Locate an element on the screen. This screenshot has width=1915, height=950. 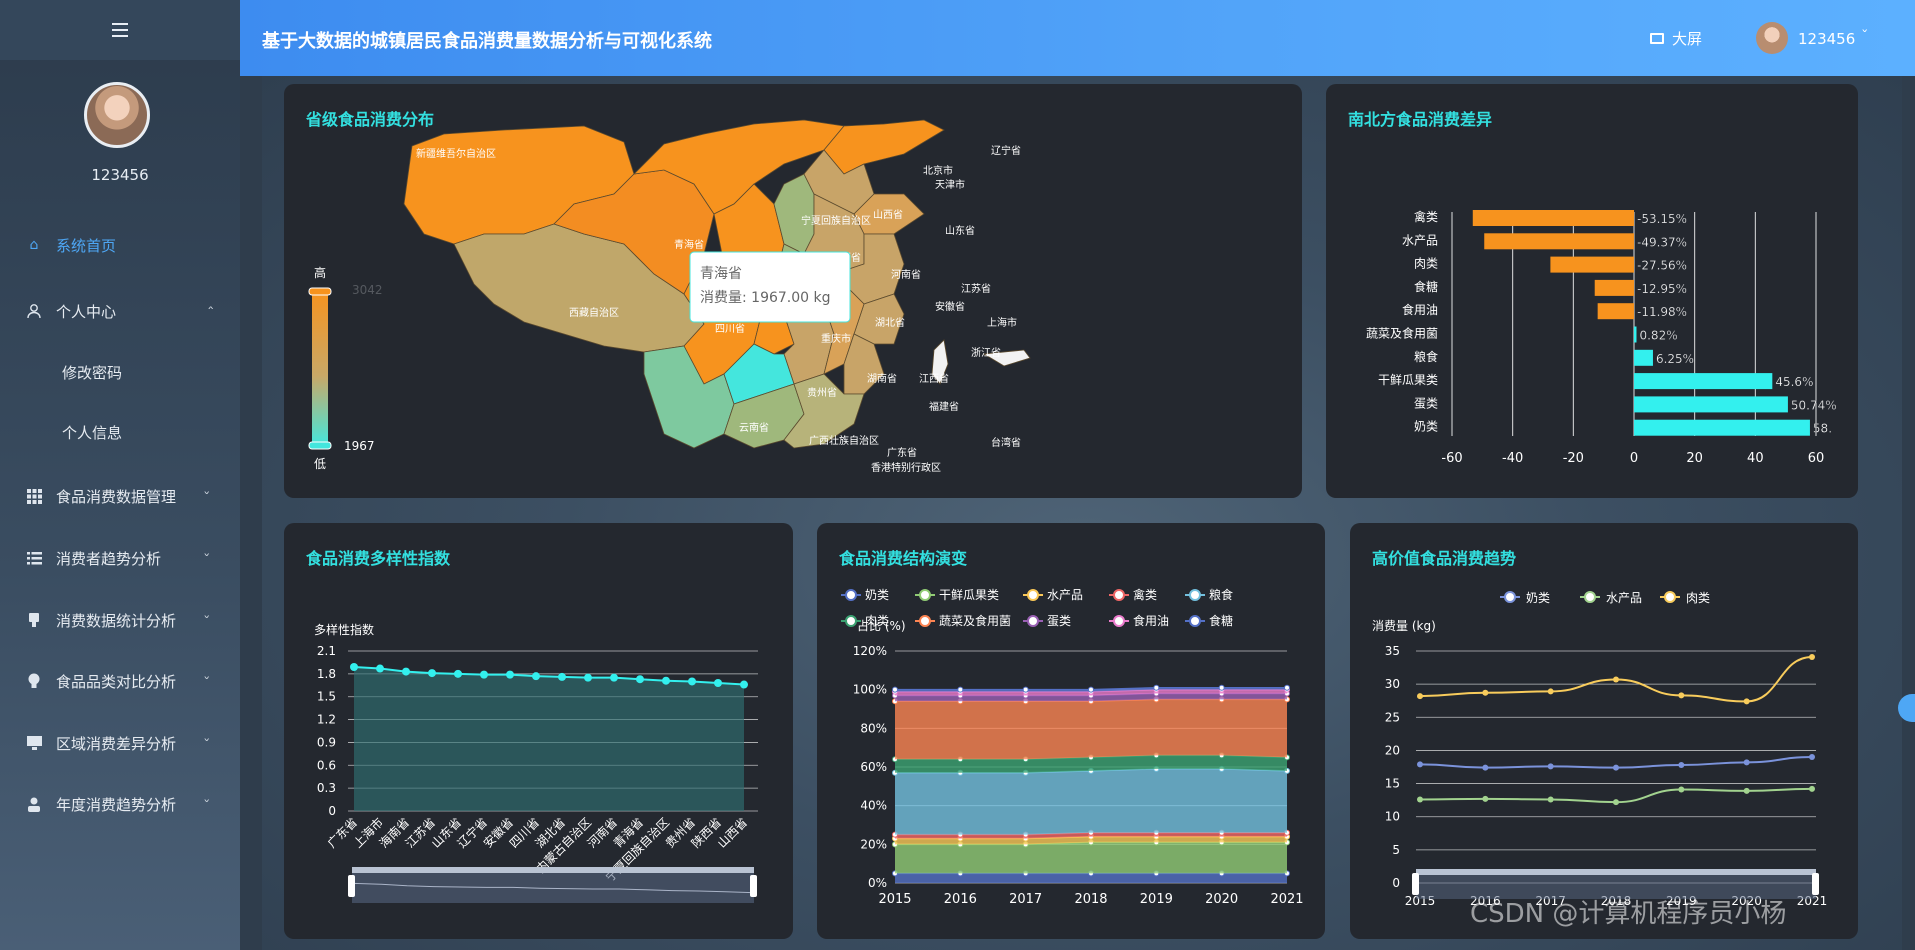
visual-map-bar is located at coordinates (320, 368).